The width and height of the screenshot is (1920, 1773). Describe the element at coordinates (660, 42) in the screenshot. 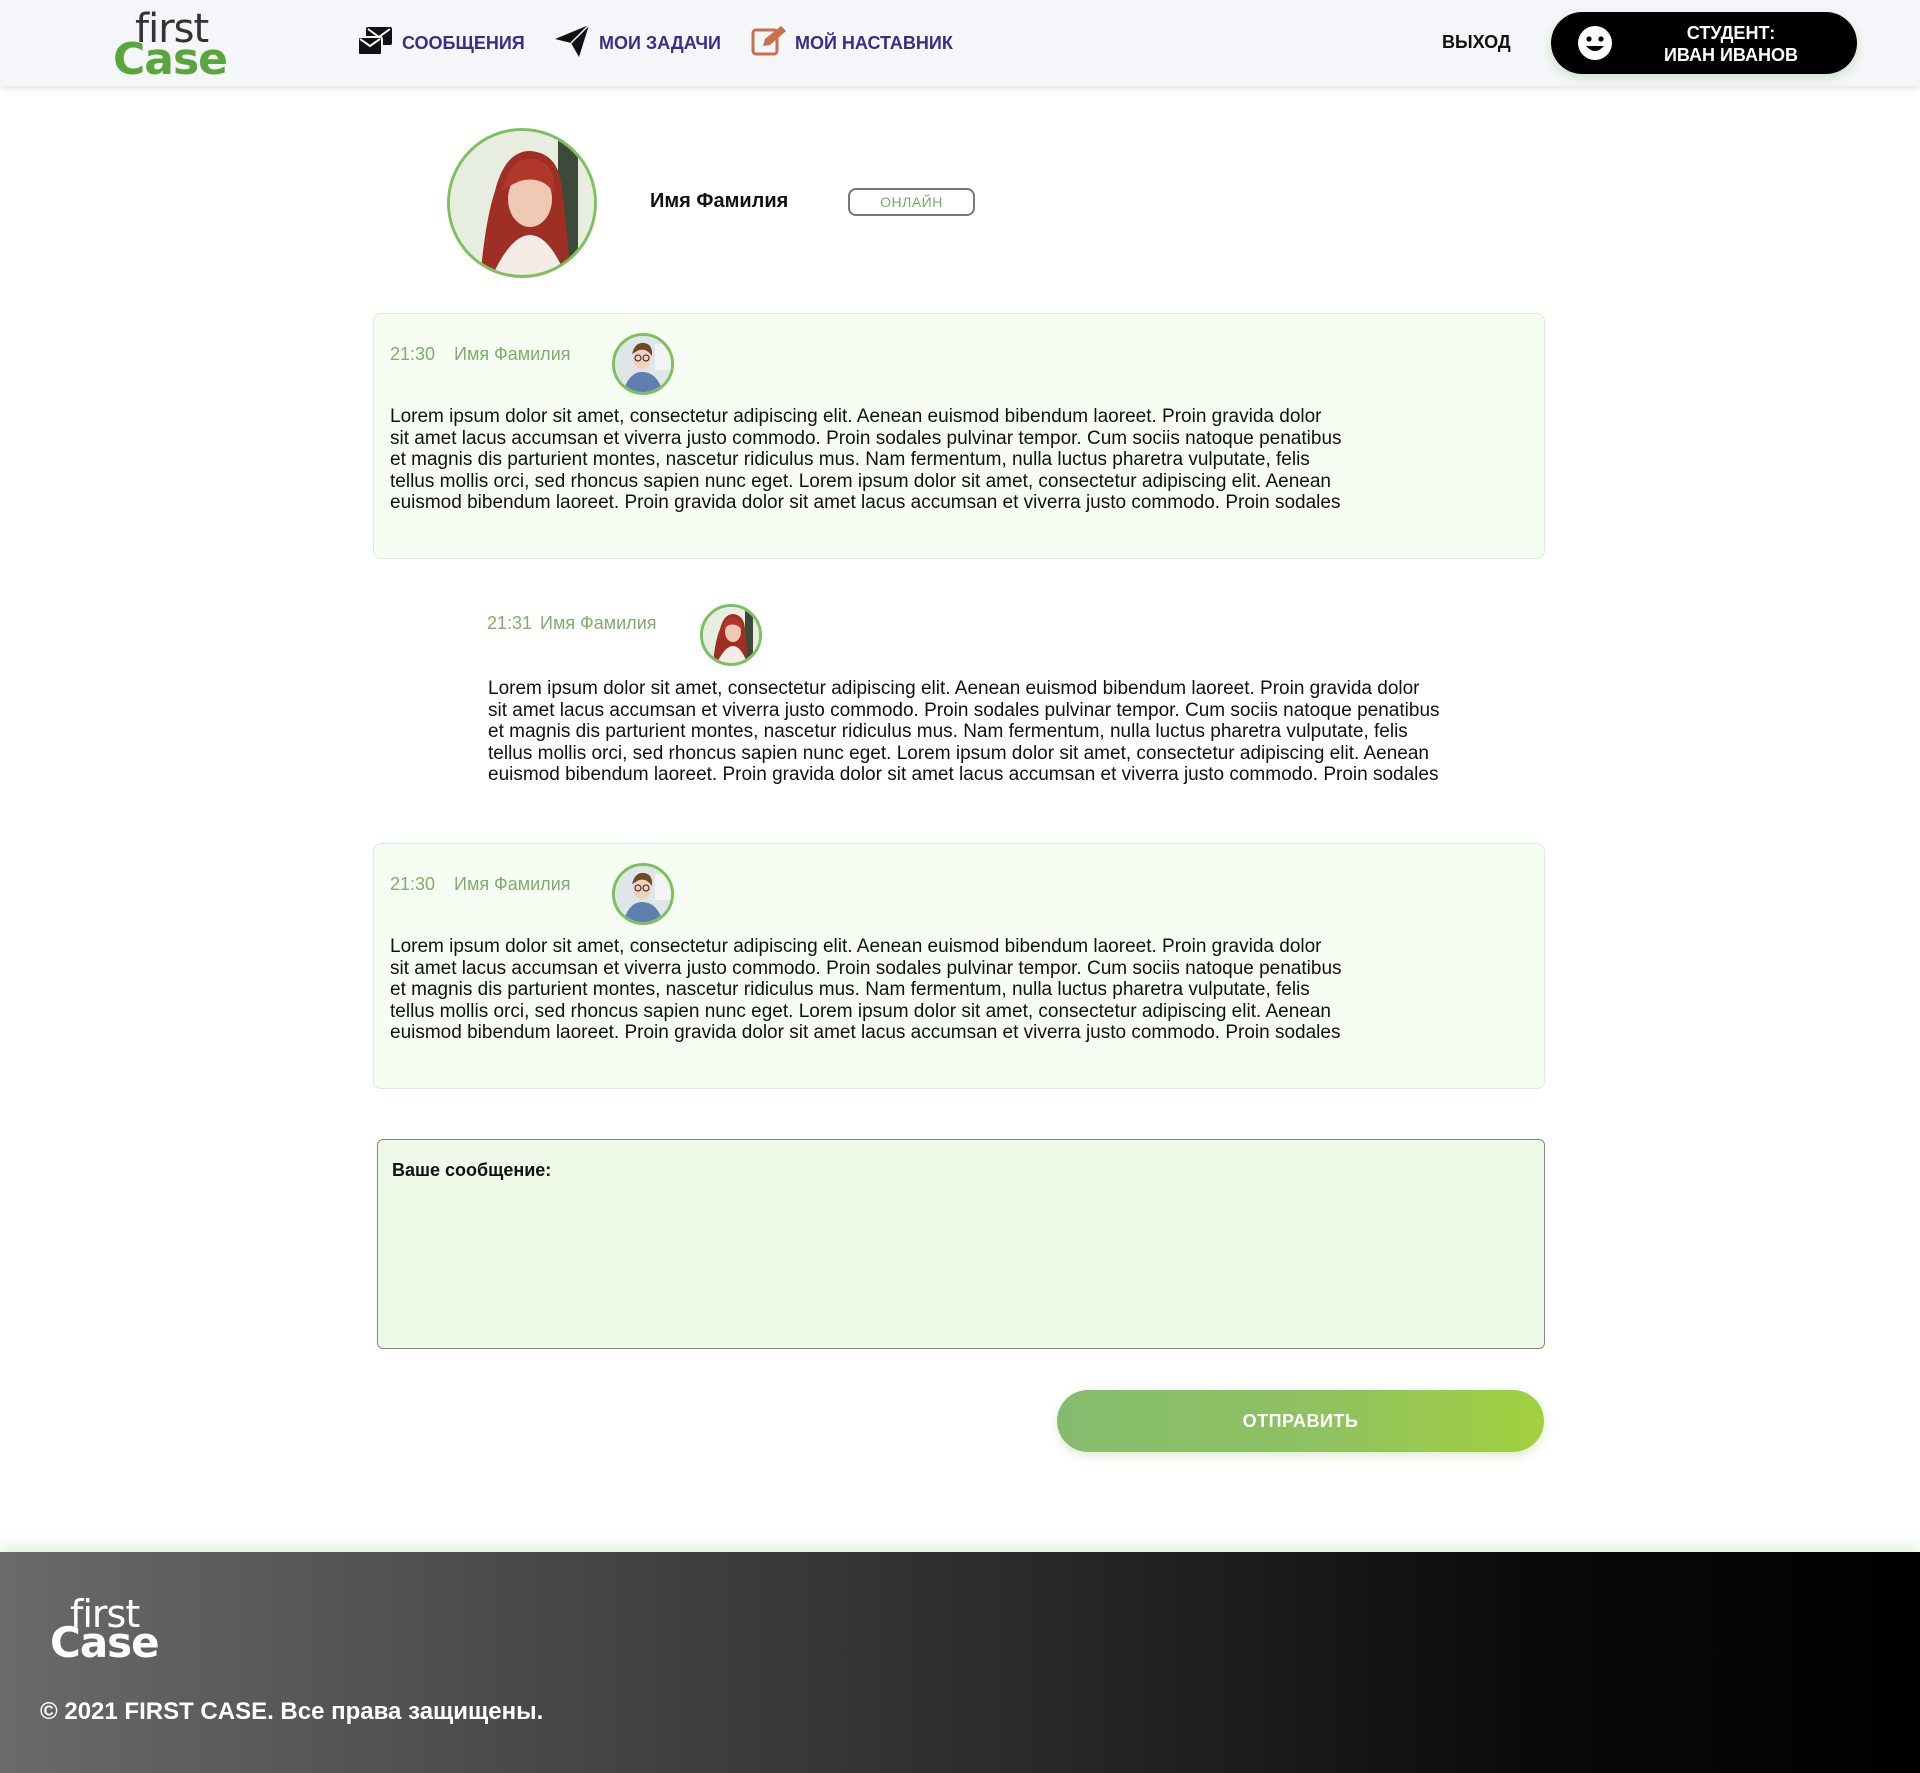

I see `nav-tasks-label: МОИ ЗАДАЧИ` at that location.